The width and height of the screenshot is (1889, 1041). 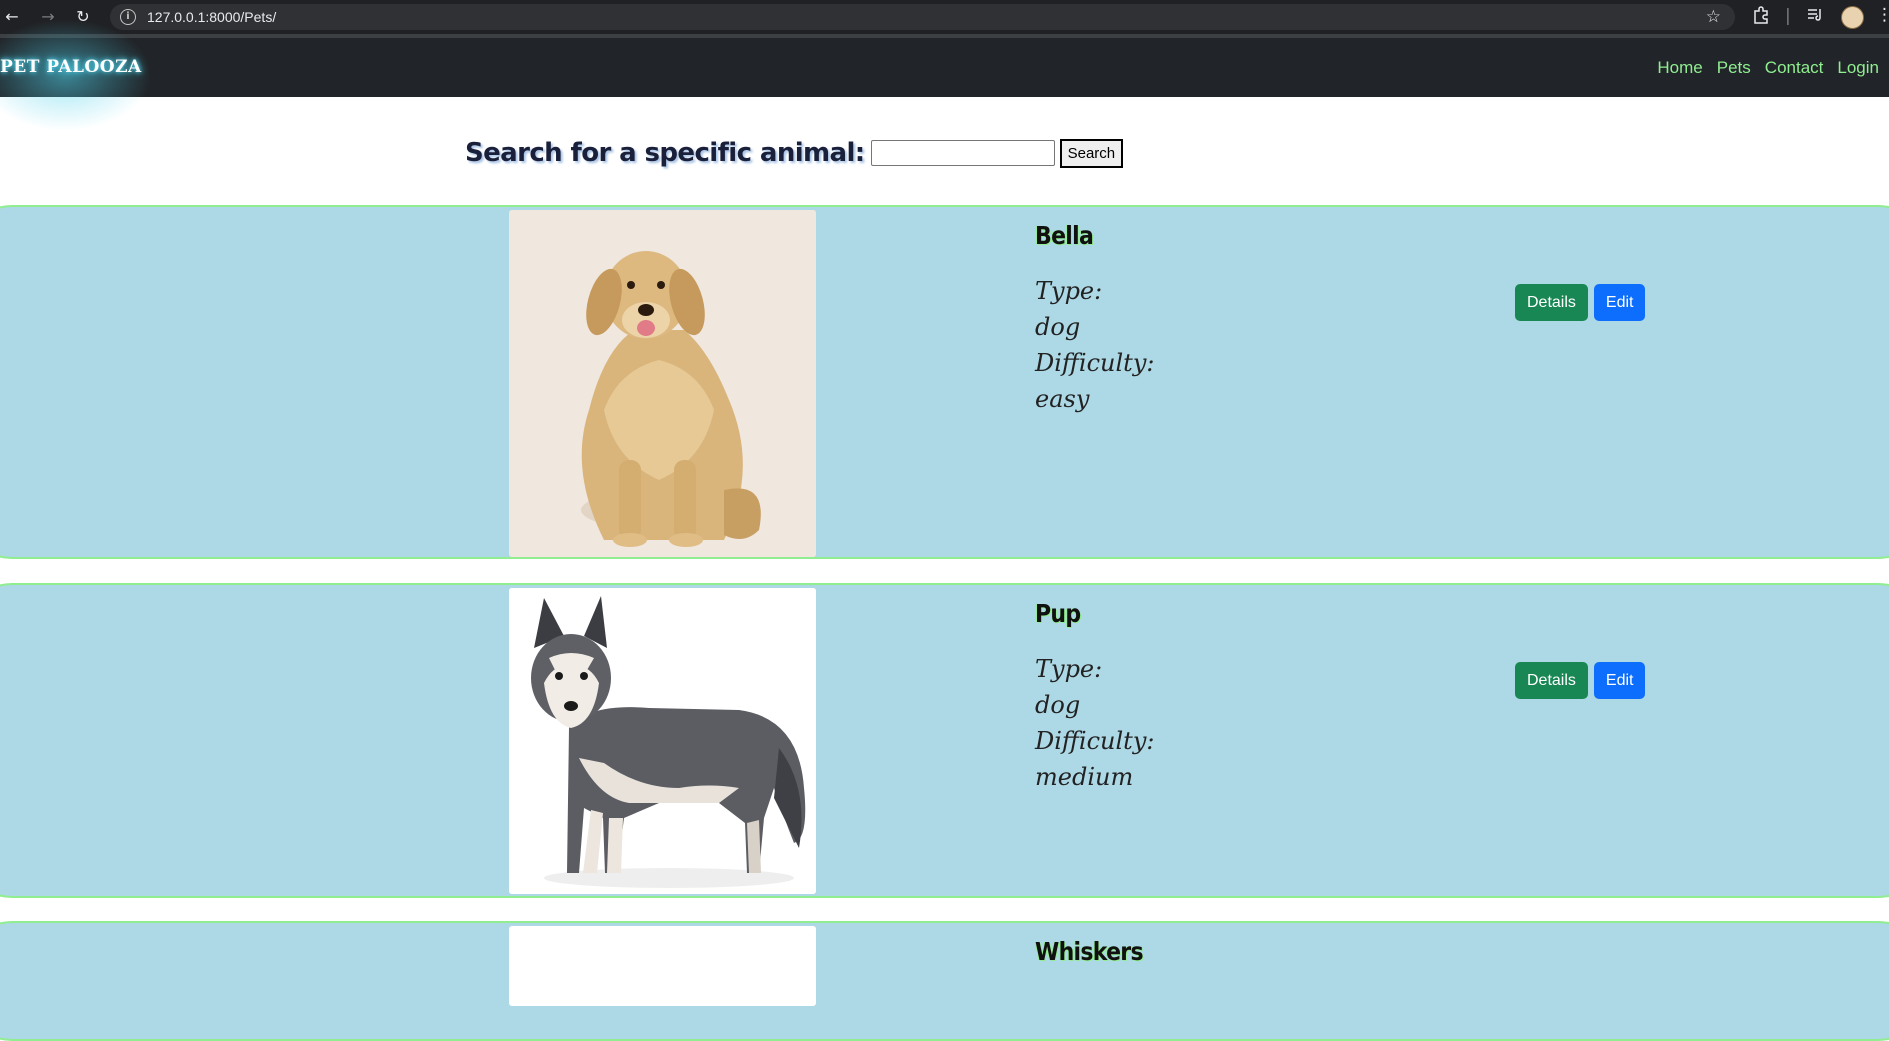 What do you see at coordinates (665, 153) in the screenshot?
I see `search-label: Search for a specific animal:` at bounding box center [665, 153].